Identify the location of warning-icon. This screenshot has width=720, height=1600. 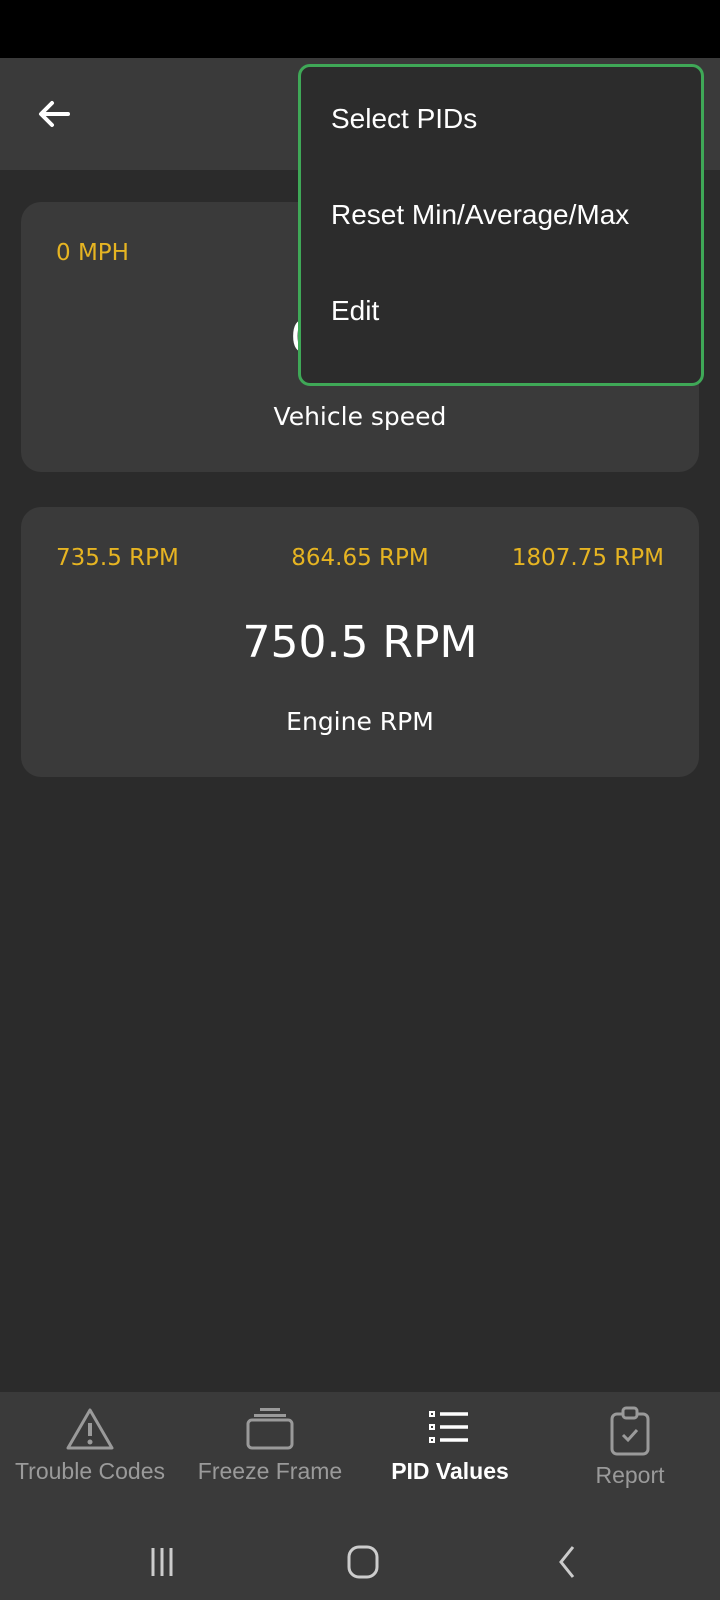
(90, 1429).